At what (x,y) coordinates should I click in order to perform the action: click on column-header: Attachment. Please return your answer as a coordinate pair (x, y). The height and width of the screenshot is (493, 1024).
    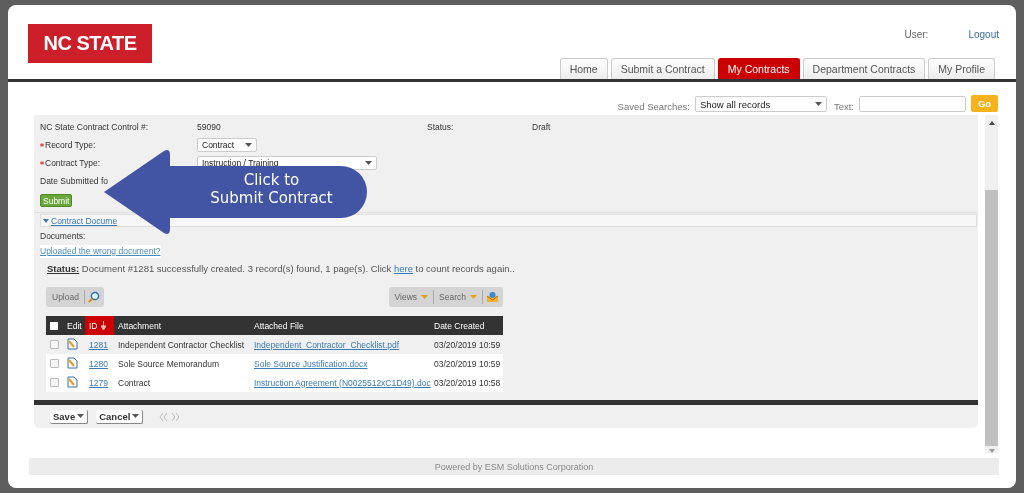
    Looking at the image, I should click on (139, 325).